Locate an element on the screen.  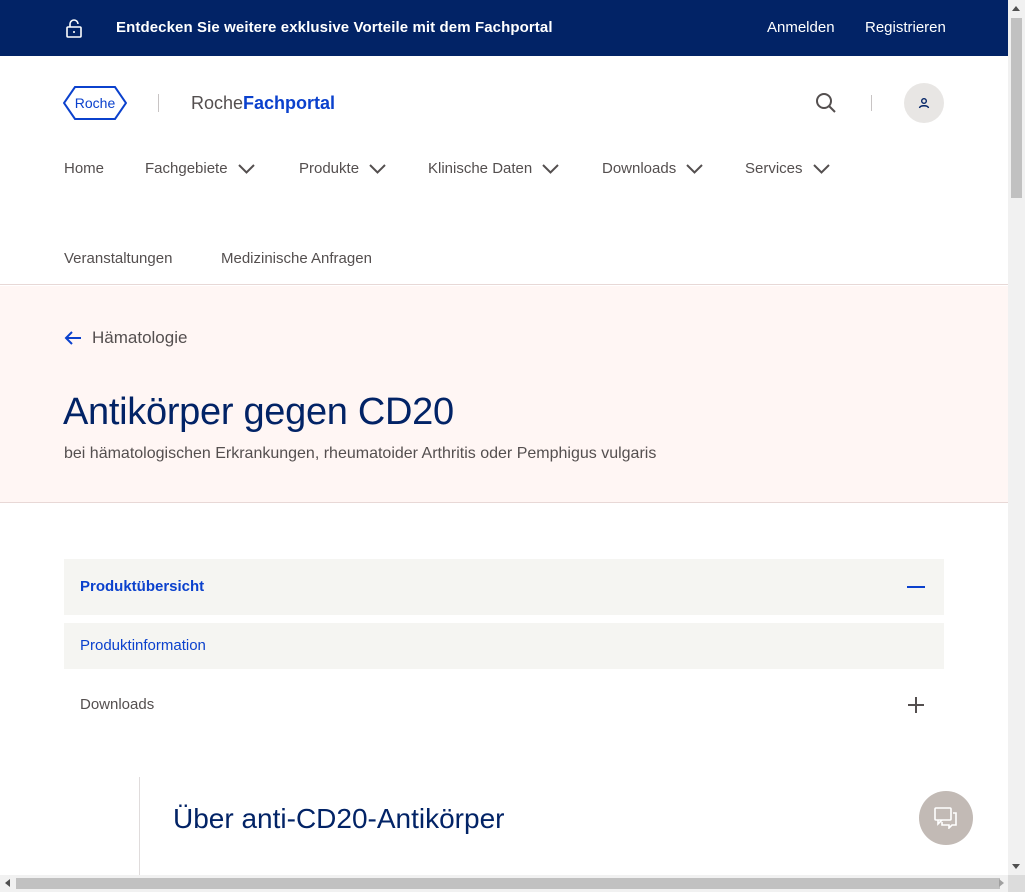
scroll-left-arrow is located at coordinates (7, 883).